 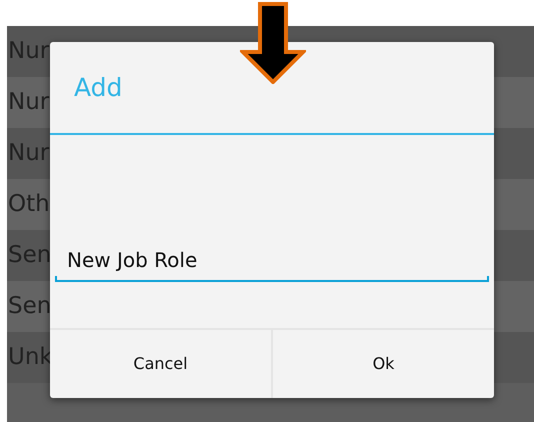 What do you see at coordinates (28, 205) in the screenshot?
I see `list-item-text: Oth` at bounding box center [28, 205].